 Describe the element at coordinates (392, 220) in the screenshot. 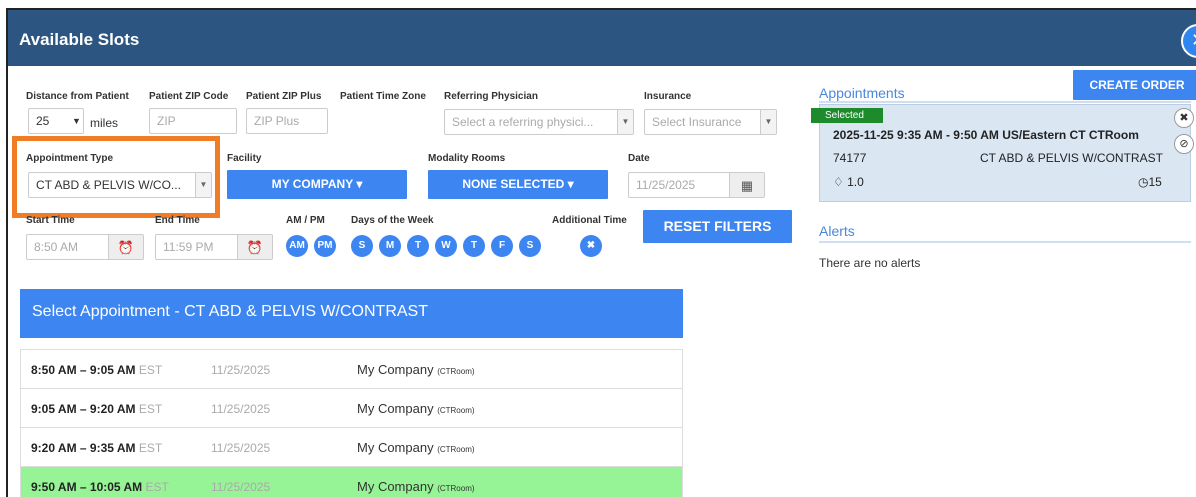

I see `days-of-week-label: Days of the Week` at that location.